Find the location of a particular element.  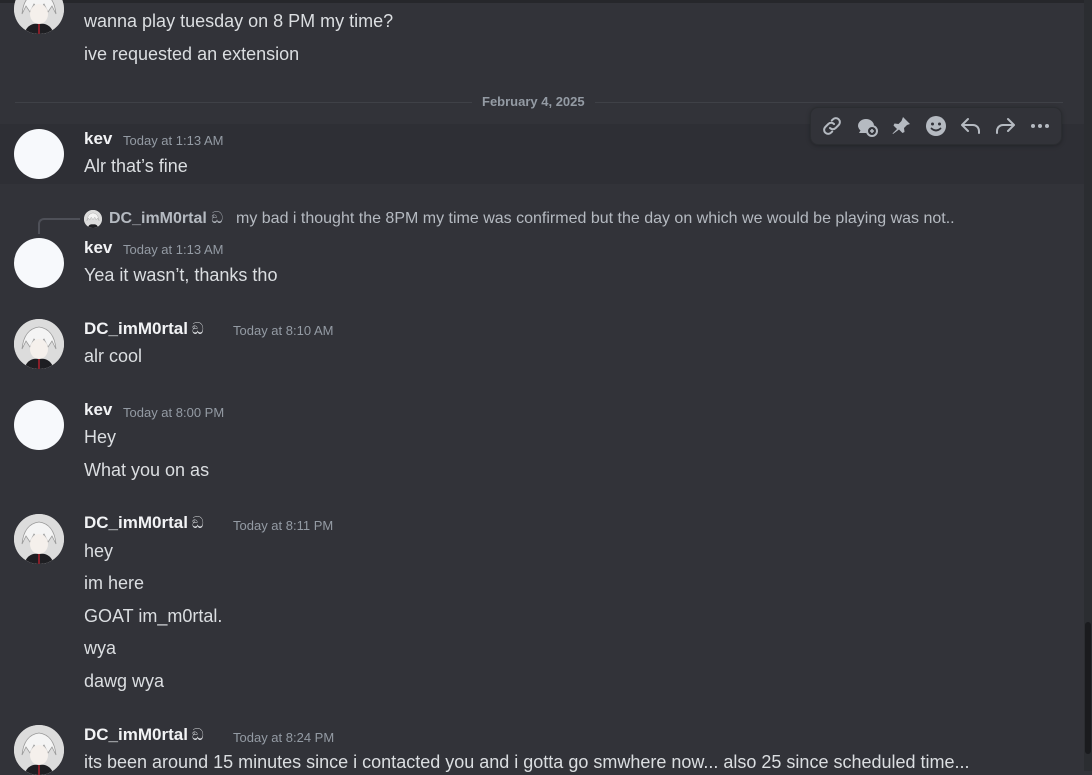

reply-username-text: DC_imM0rtal is located at coordinates (158, 218).